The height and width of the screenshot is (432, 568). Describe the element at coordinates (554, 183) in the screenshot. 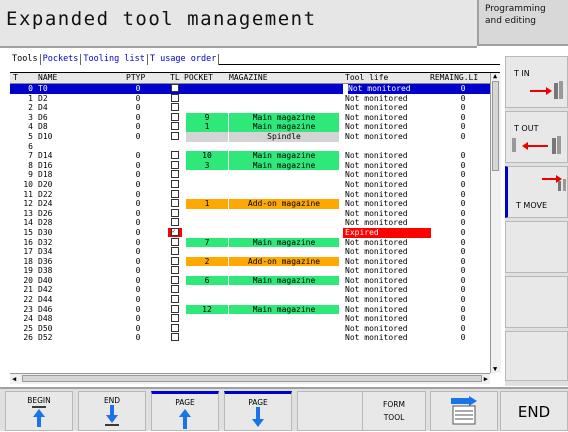

I see `tool-move-icon` at that location.